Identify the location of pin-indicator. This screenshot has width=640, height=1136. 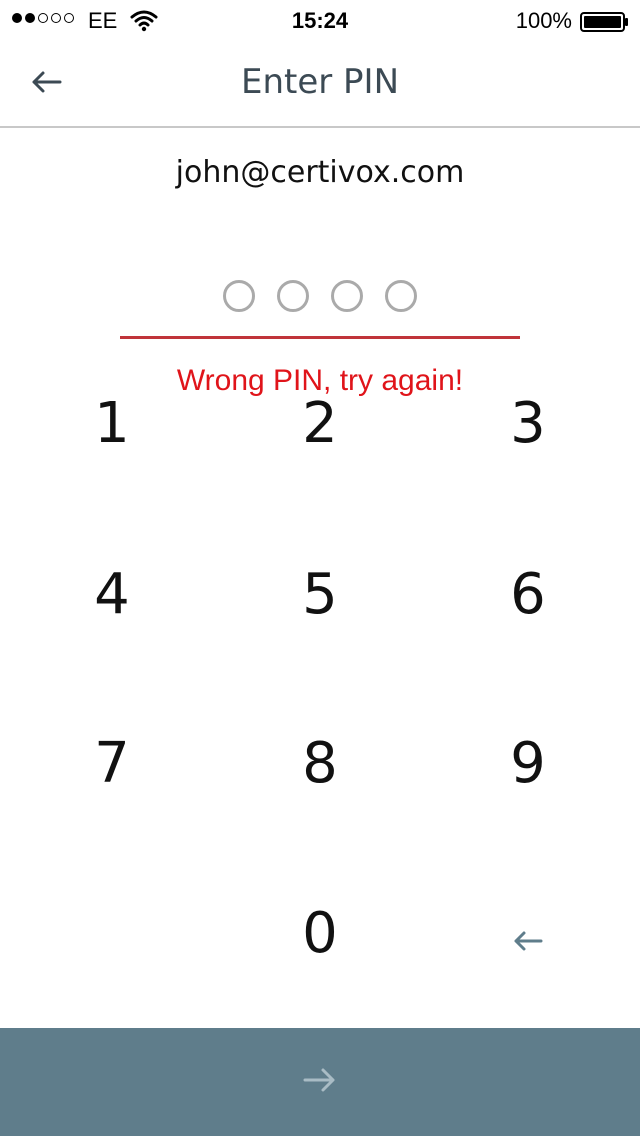
(320, 296).